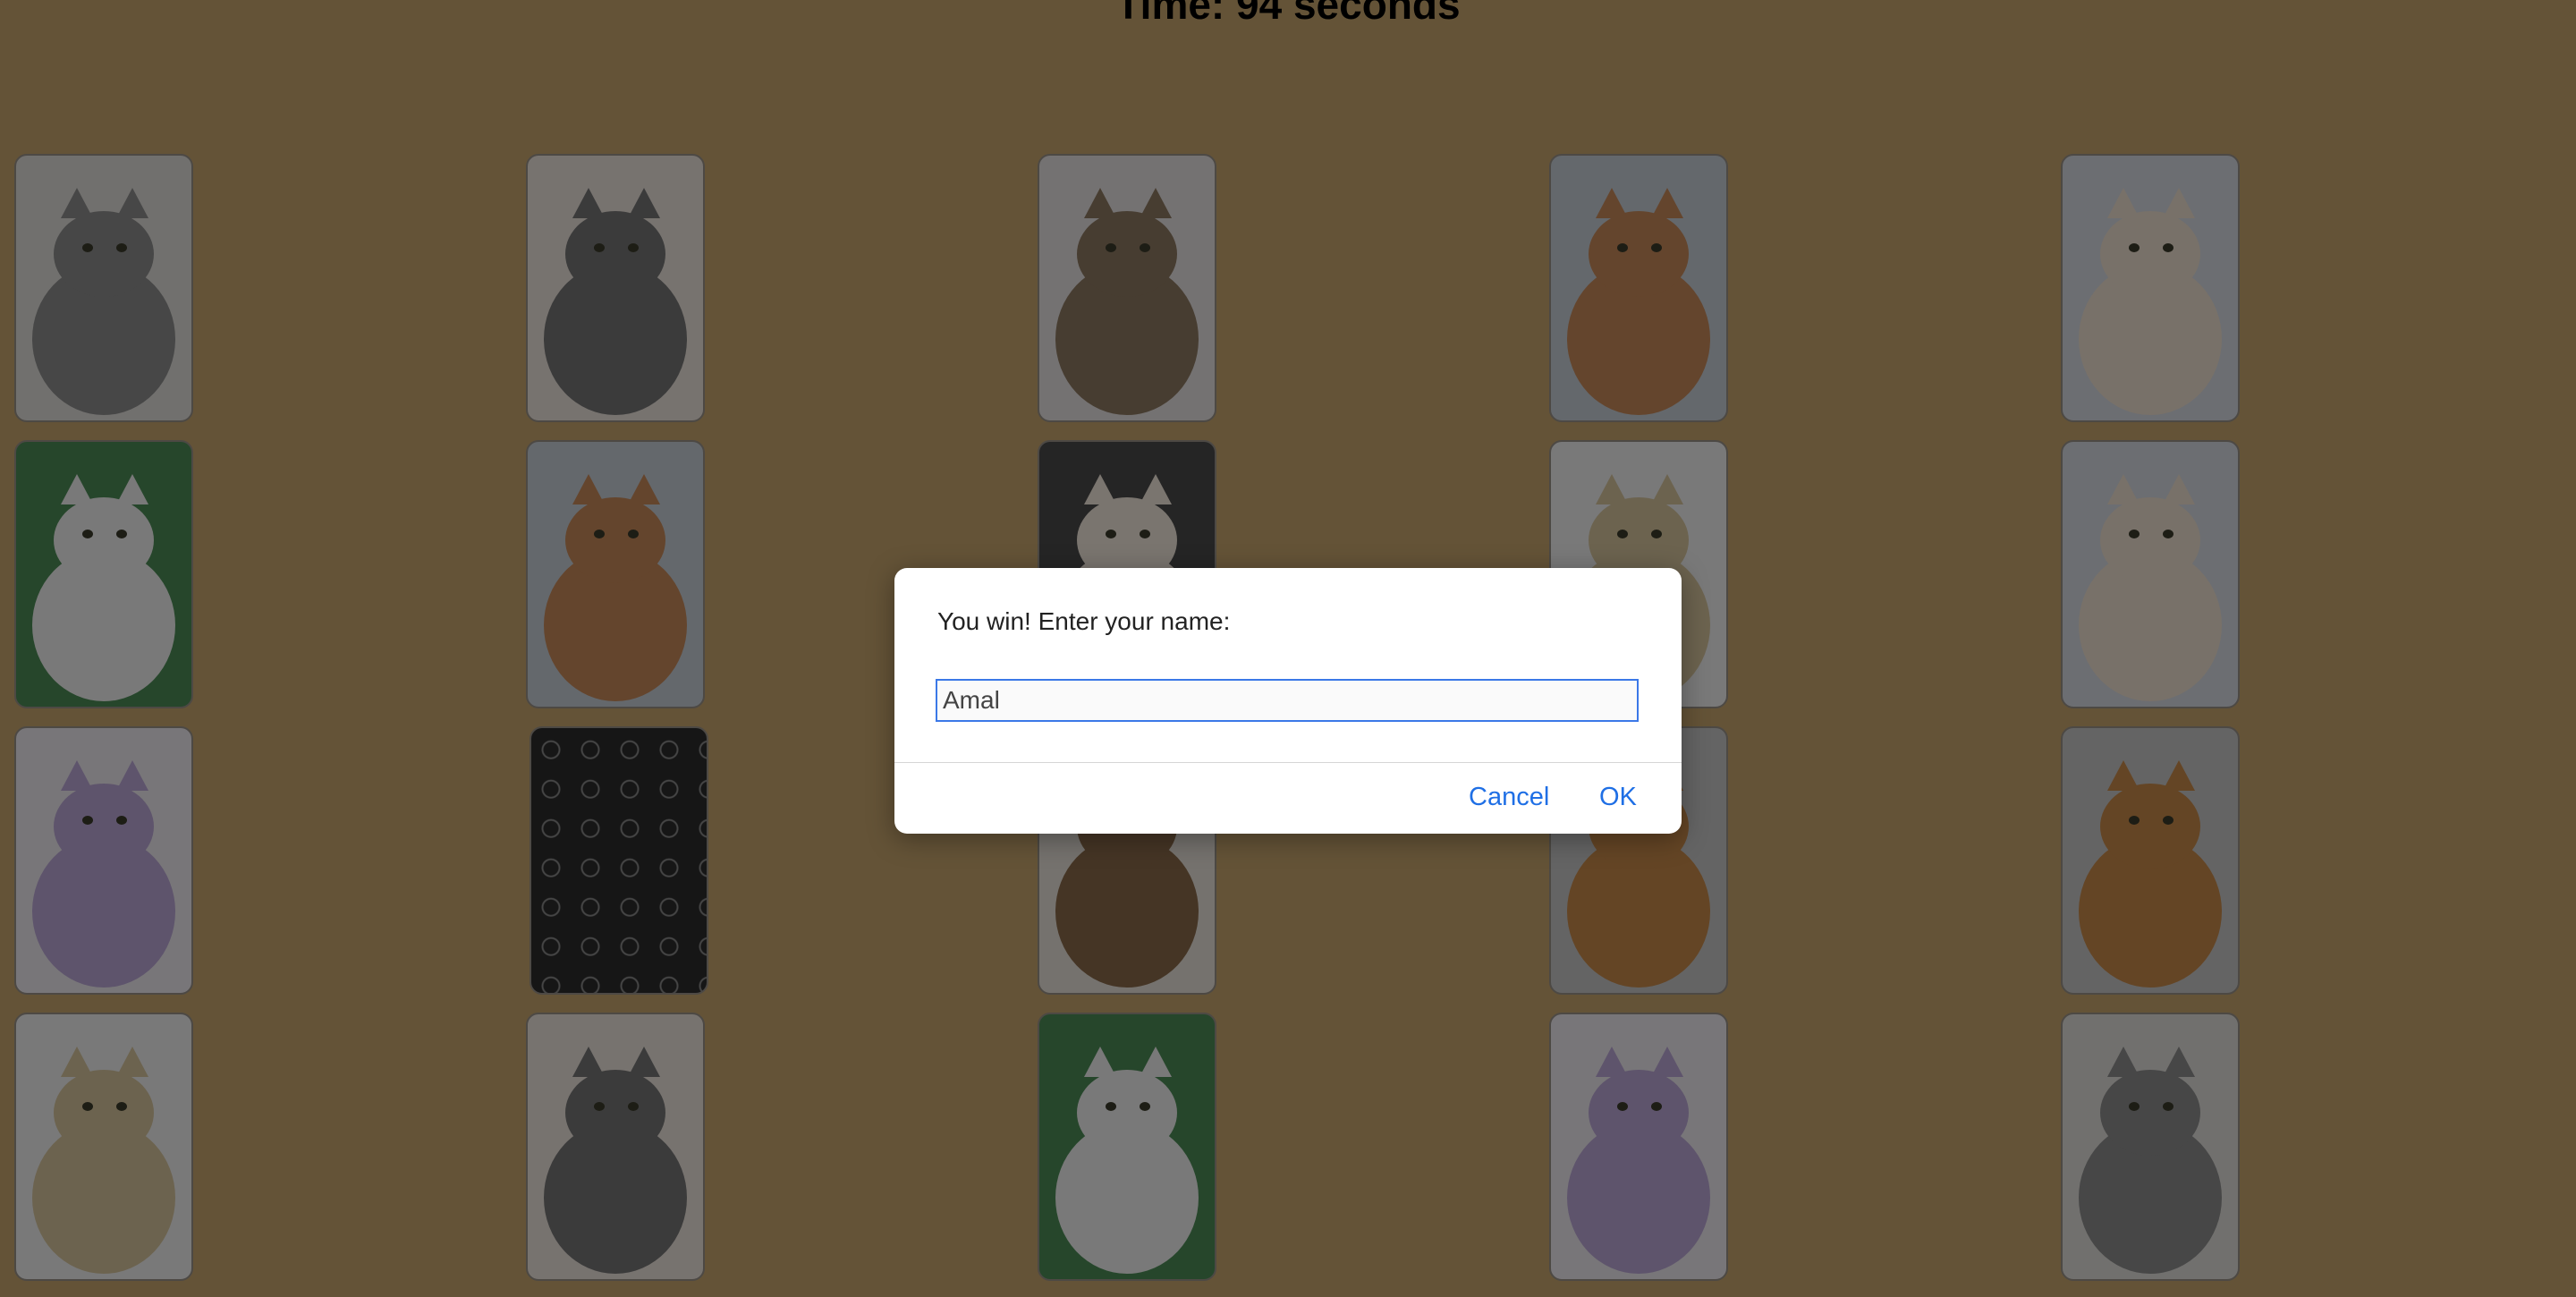  I want to click on name-input, so click(1287, 700).